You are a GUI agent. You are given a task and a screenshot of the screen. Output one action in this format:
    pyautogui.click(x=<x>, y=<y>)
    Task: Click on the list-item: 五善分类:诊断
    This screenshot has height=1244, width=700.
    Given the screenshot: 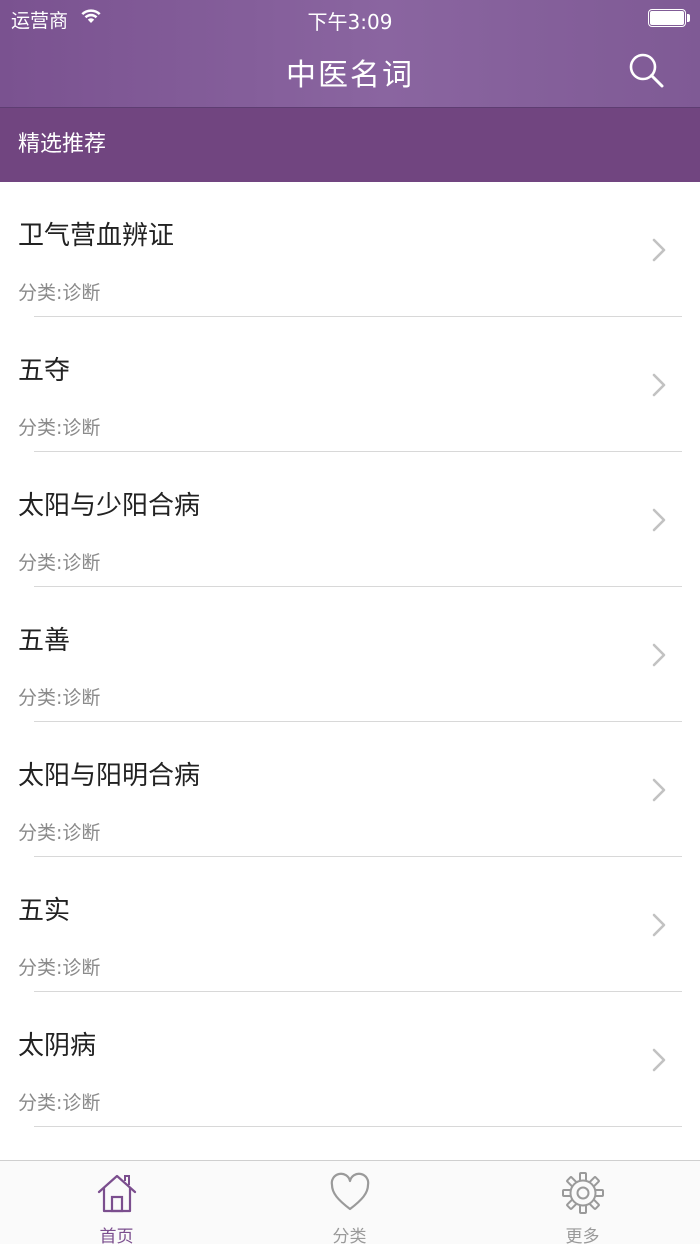 What is the action you would take?
    pyautogui.click(x=350, y=654)
    